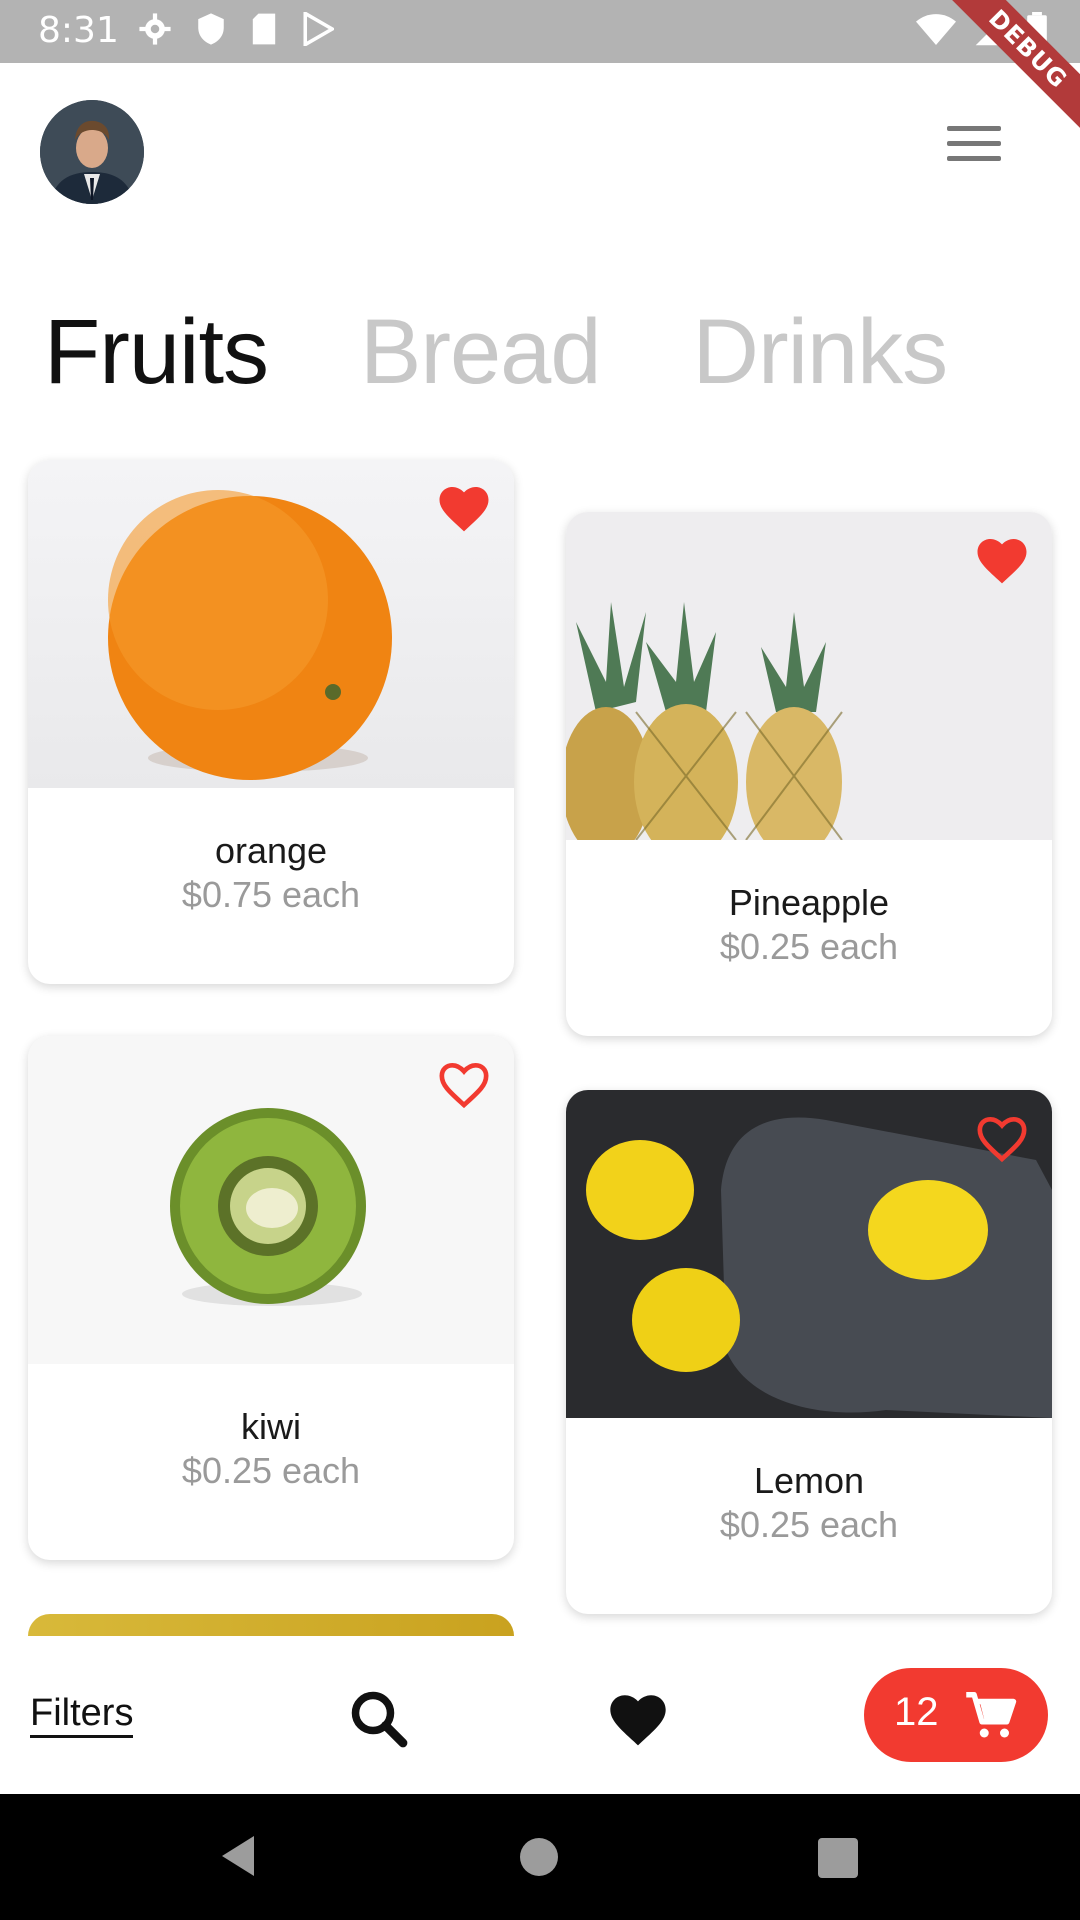 The width and height of the screenshot is (1080, 1920). I want to click on product-image-orange, so click(271, 624).